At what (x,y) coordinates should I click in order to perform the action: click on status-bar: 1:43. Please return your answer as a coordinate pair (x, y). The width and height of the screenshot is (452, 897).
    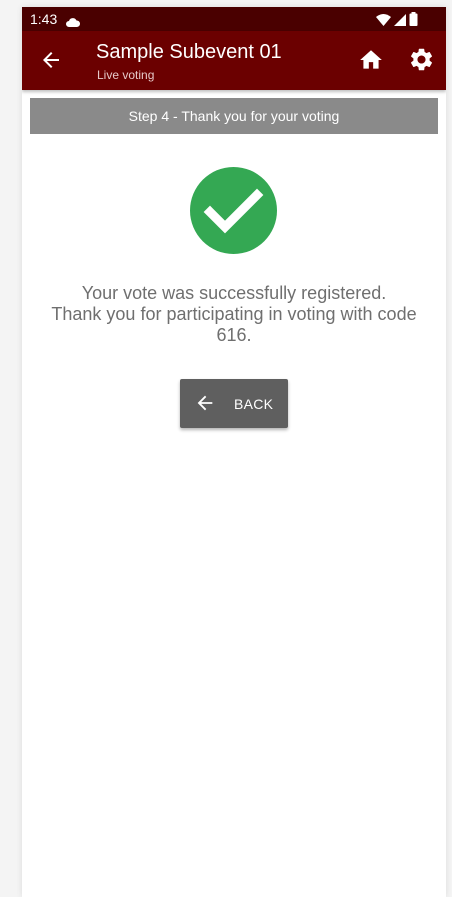
    Looking at the image, I should click on (234, 19).